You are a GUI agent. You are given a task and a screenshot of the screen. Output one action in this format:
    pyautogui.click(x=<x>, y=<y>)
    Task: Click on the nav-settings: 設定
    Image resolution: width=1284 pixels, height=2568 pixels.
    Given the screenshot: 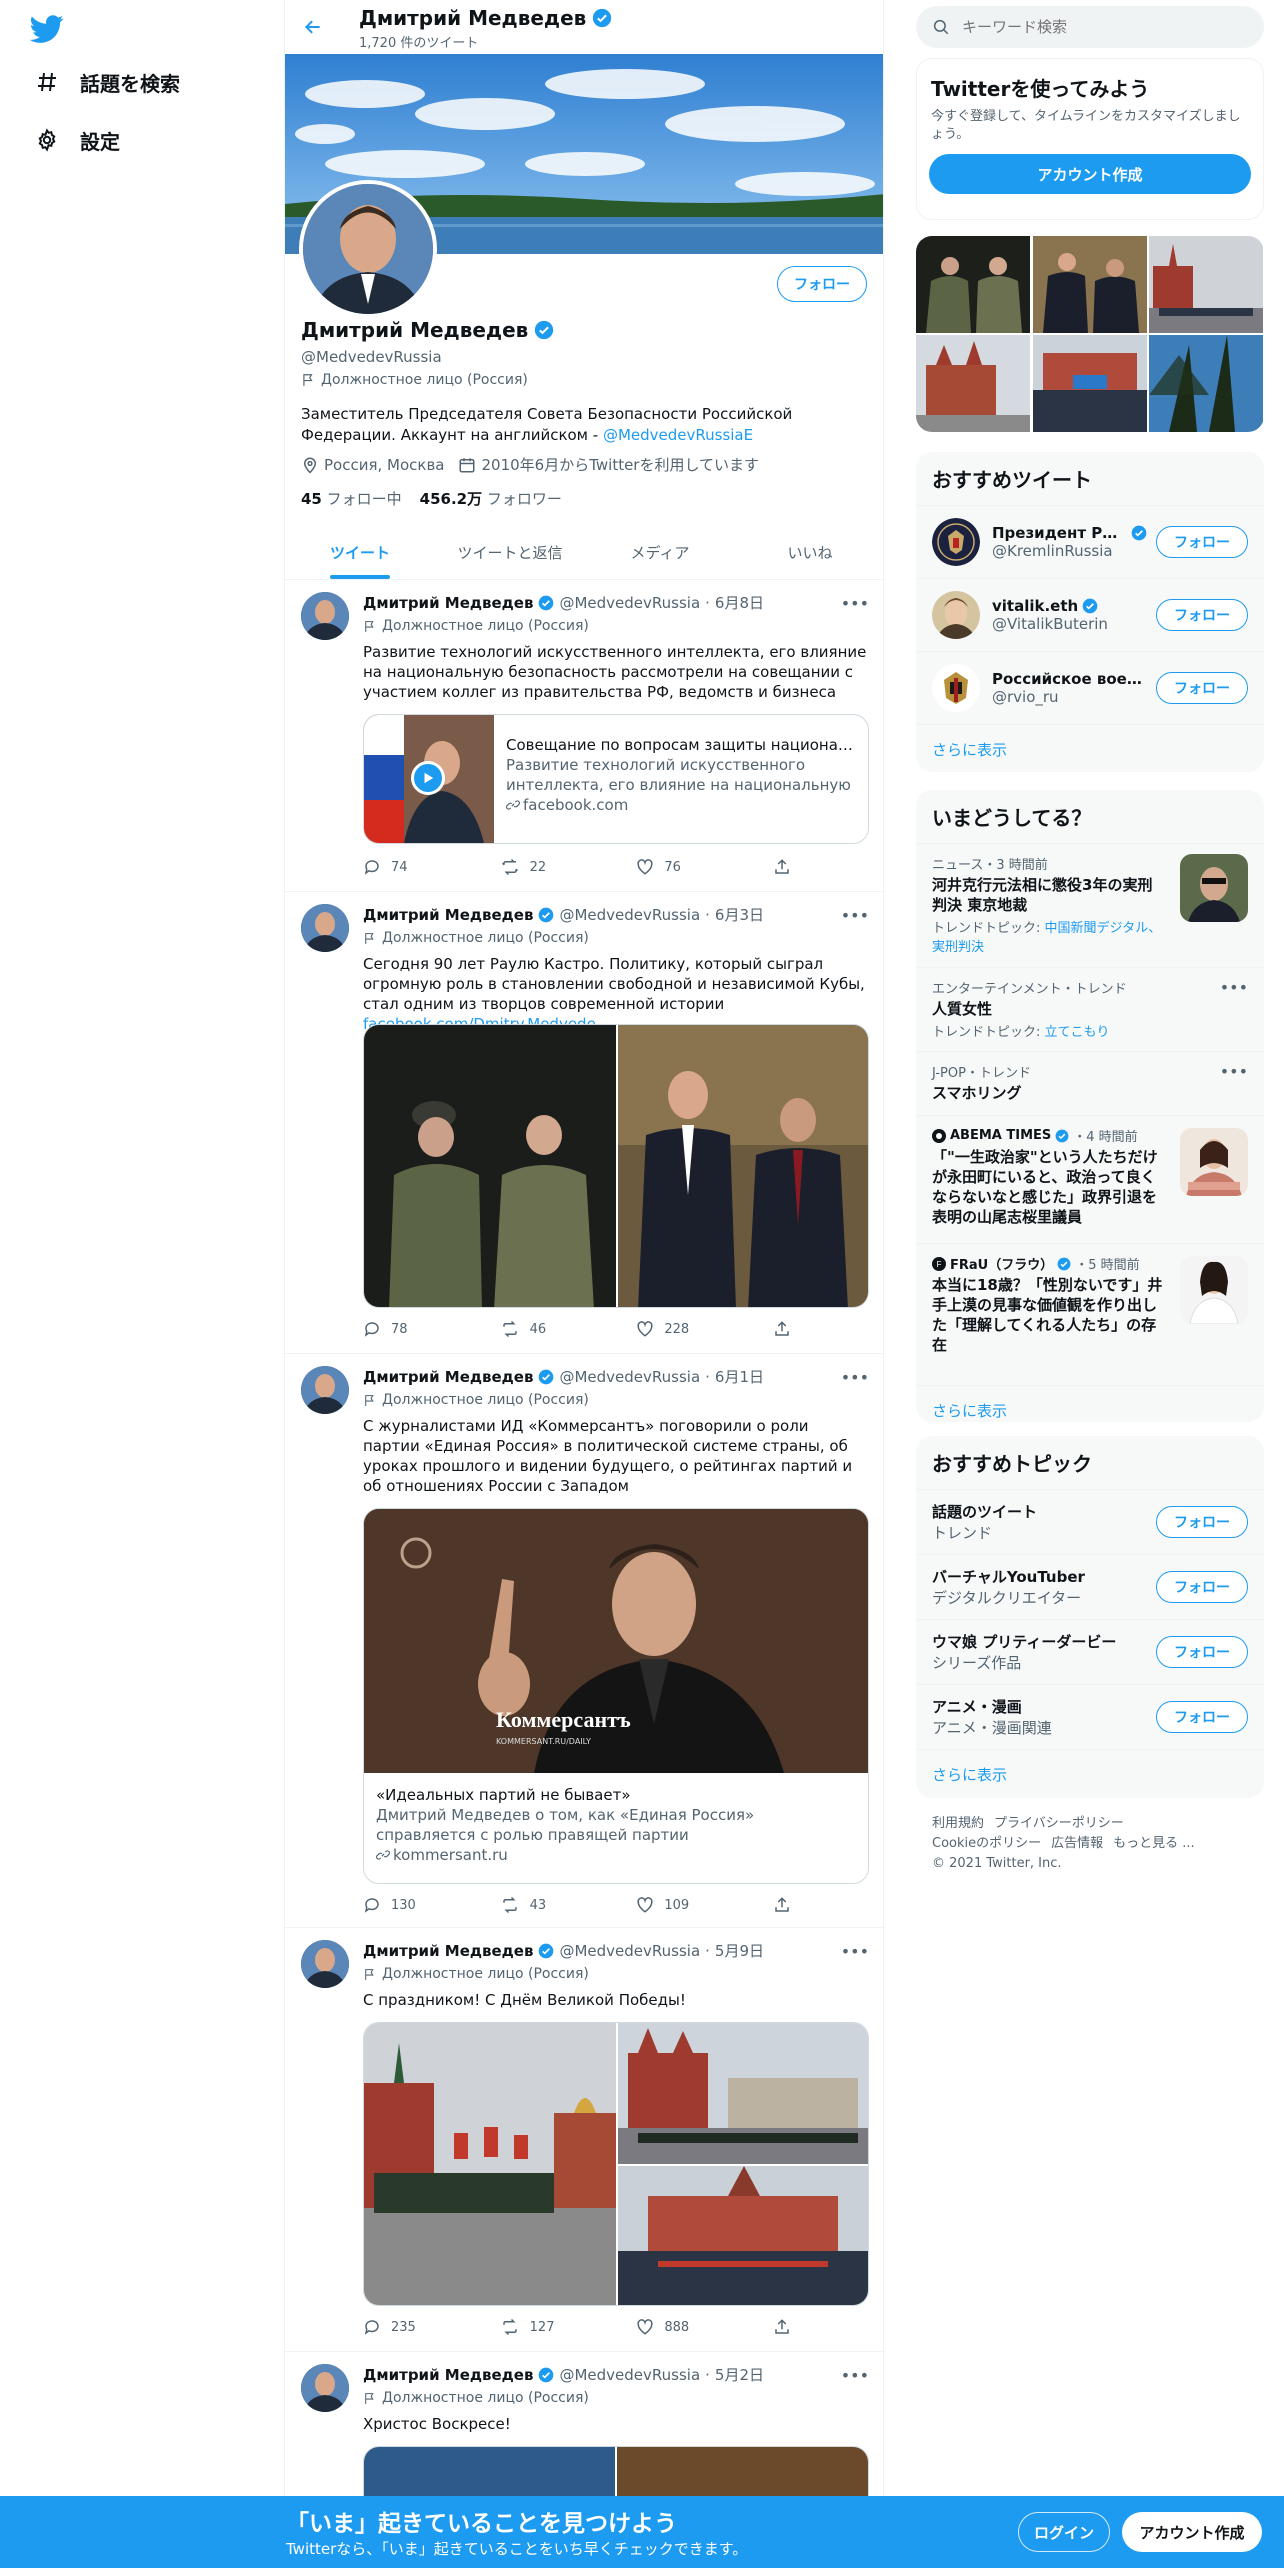 What is the action you would take?
    pyautogui.click(x=77, y=140)
    